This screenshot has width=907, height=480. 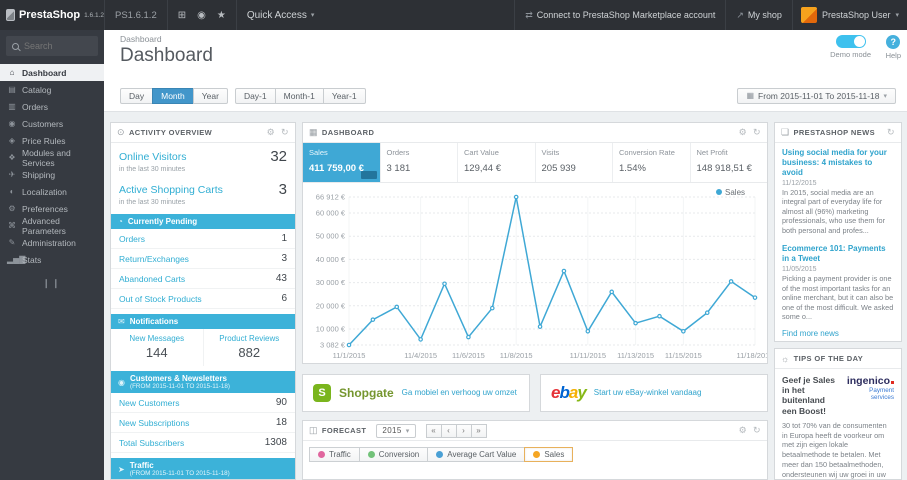 I want to click on dashboard-panel-title: DASHBOARD, so click(x=348, y=132).